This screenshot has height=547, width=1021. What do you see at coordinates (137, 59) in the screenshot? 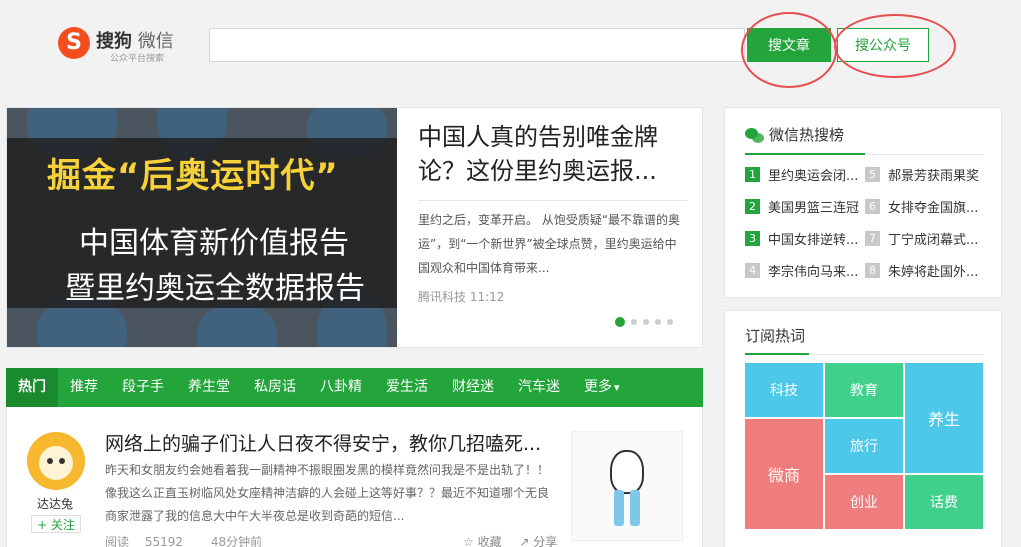
I see `logo-subtitle: 公众平台搜索` at bounding box center [137, 59].